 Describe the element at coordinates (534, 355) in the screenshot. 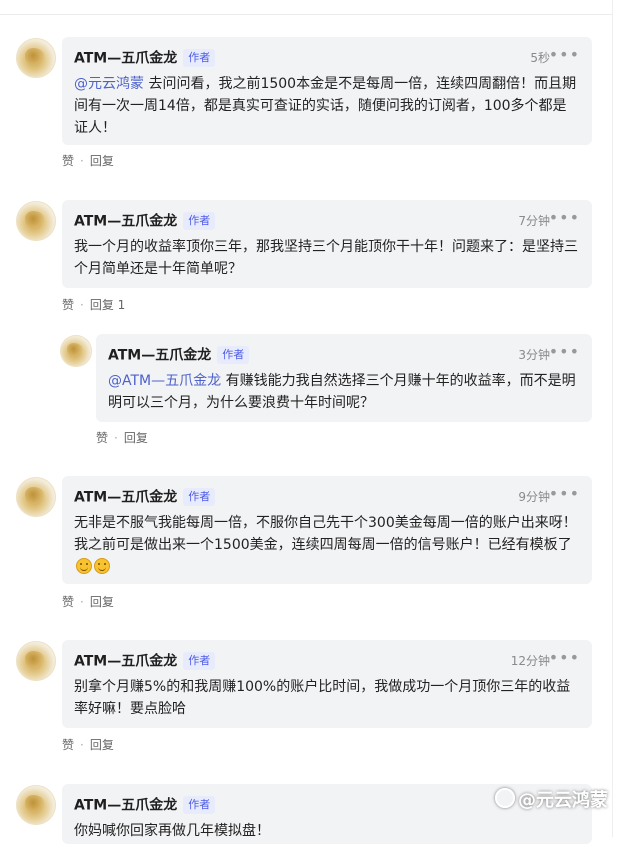

I see `comment-time: 3分钟` at that location.